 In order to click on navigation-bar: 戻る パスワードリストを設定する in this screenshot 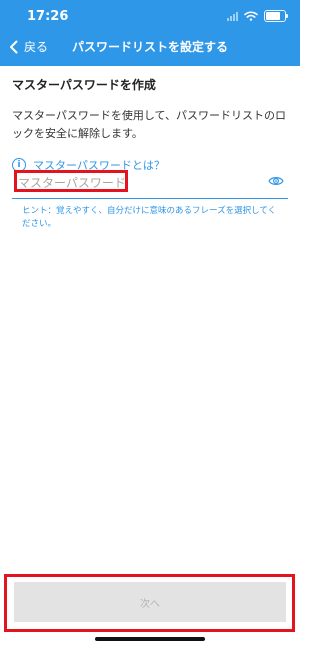, I will do `click(150, 48)`.